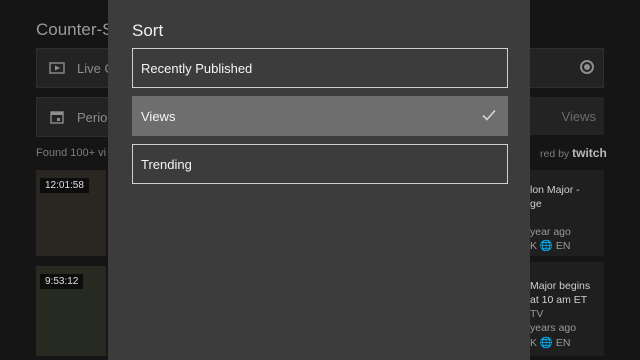  What do you see at coordinates (560, 286) in the screenshot?
I see `video-title-line: Major begins` at bounding box center [560, 286].